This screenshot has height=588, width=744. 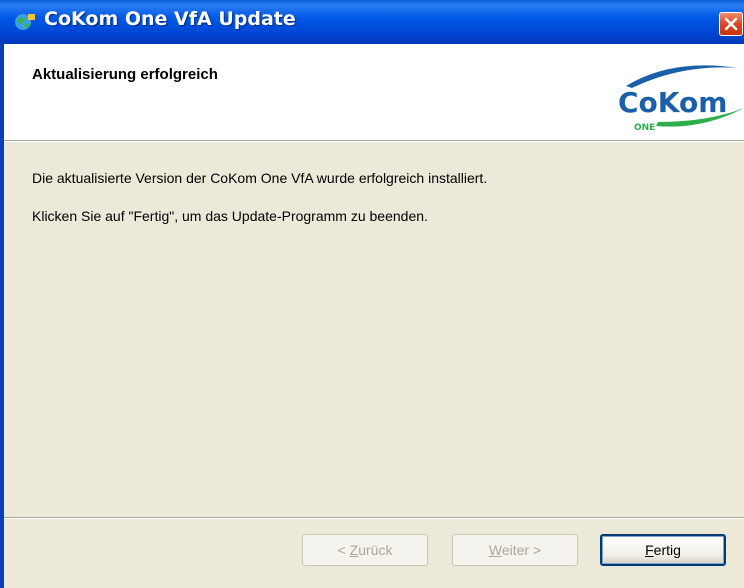 I want to click on logo-text: CoKom, so click(x=672, y=102).